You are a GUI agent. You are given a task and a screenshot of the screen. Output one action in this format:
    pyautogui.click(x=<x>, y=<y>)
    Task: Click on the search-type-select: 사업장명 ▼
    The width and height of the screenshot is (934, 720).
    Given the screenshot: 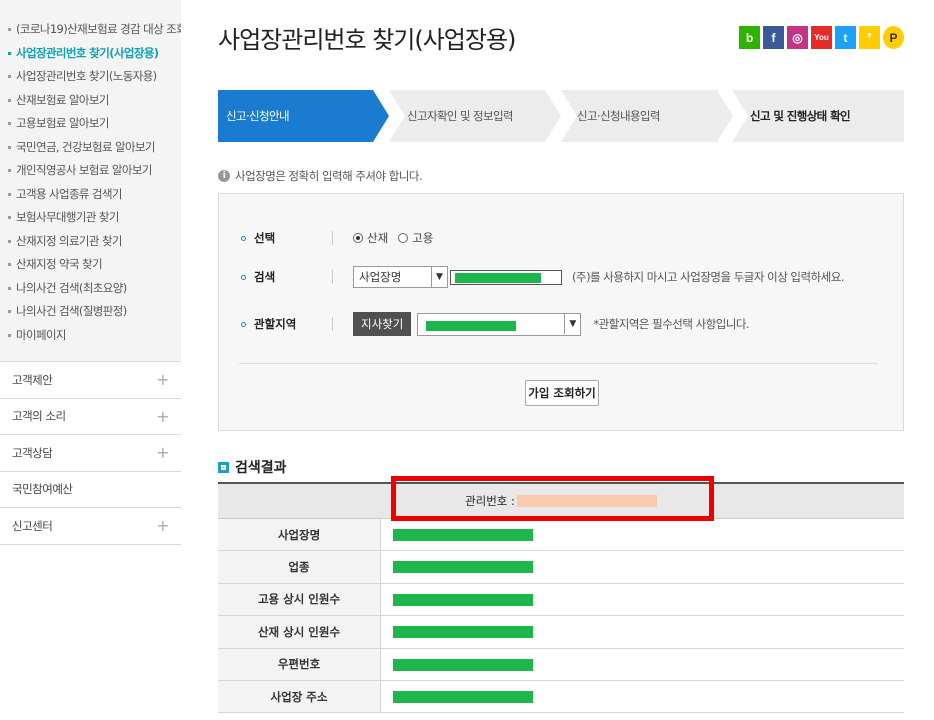 What is the action you would take?
    pyautogui.click(x=400, y=277)
    